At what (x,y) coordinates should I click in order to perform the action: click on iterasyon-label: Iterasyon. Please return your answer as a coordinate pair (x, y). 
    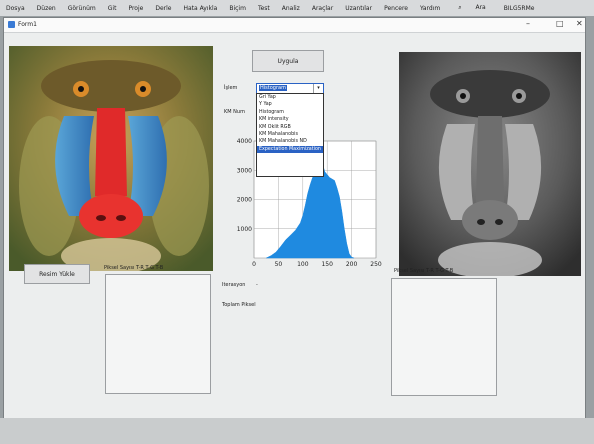
    Looking at the image, I should click on (234, 285).